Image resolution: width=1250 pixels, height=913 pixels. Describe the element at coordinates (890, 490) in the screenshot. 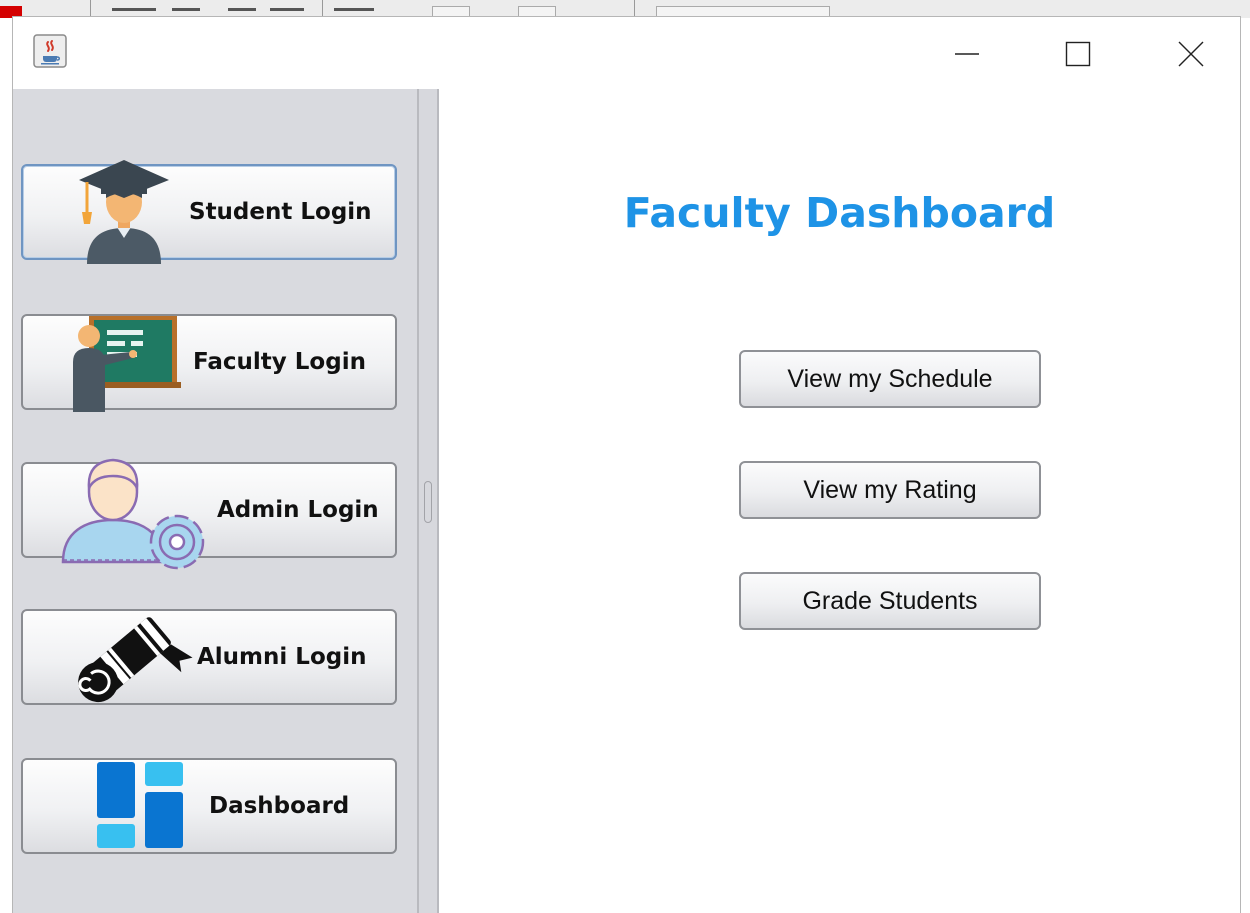

I see `view-rating-button: View my Rating` at that location.